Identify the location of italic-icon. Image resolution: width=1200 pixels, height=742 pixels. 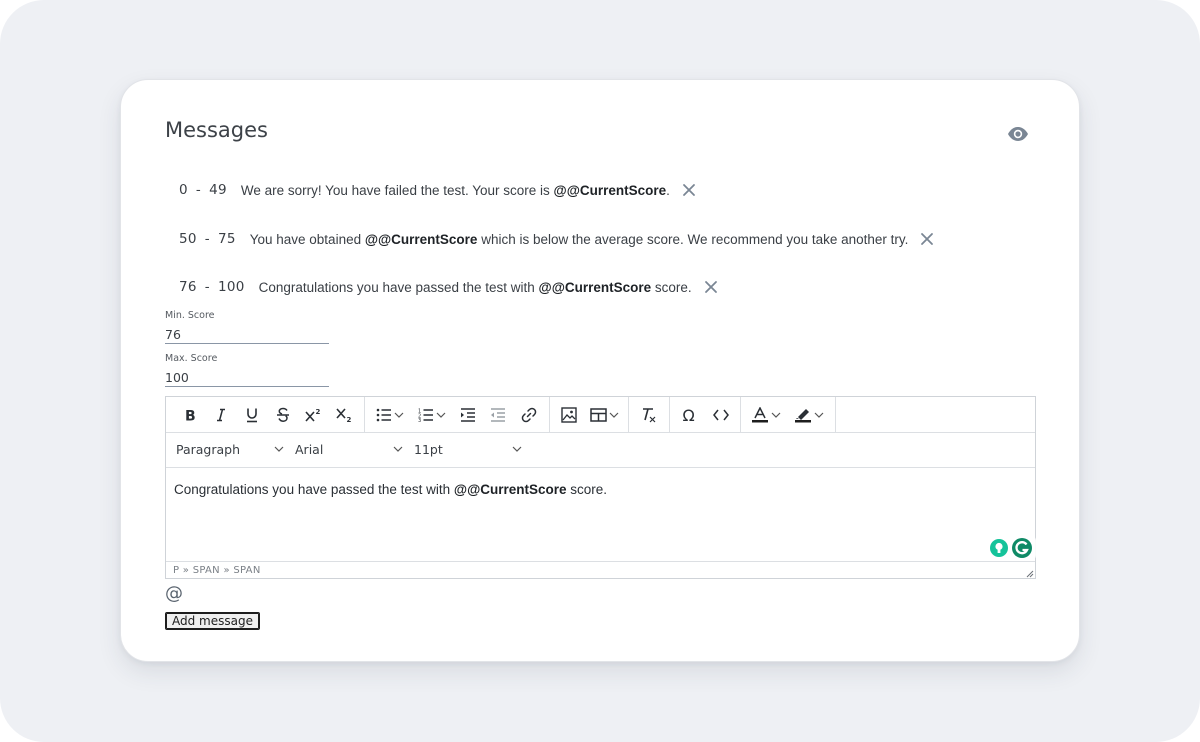
(220, 415).